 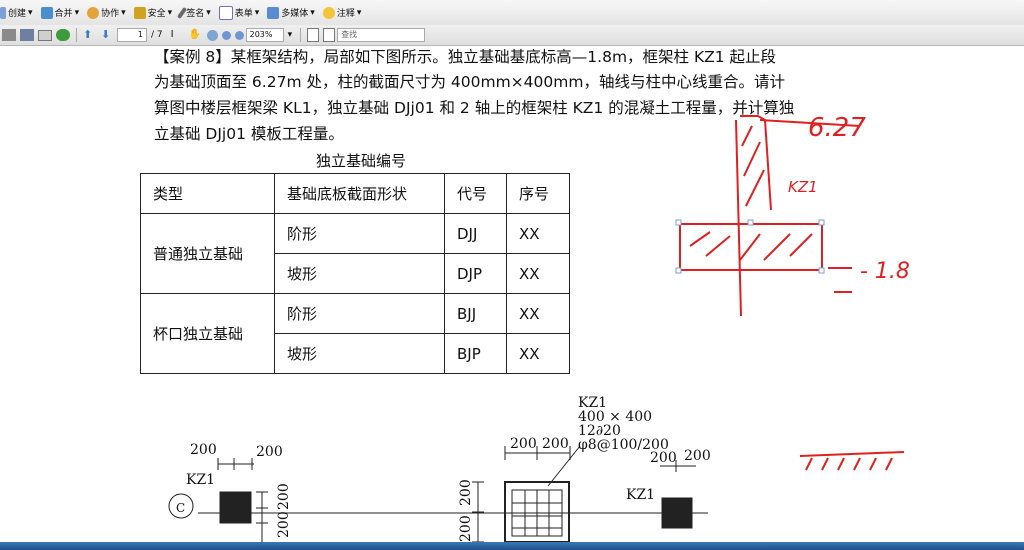 I want to click on axis-label-c: C, so click(x=180, y=508).